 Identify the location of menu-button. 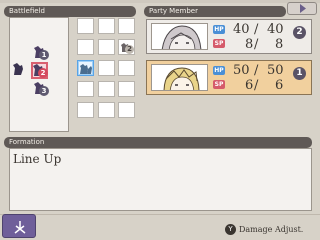
(19, 226).